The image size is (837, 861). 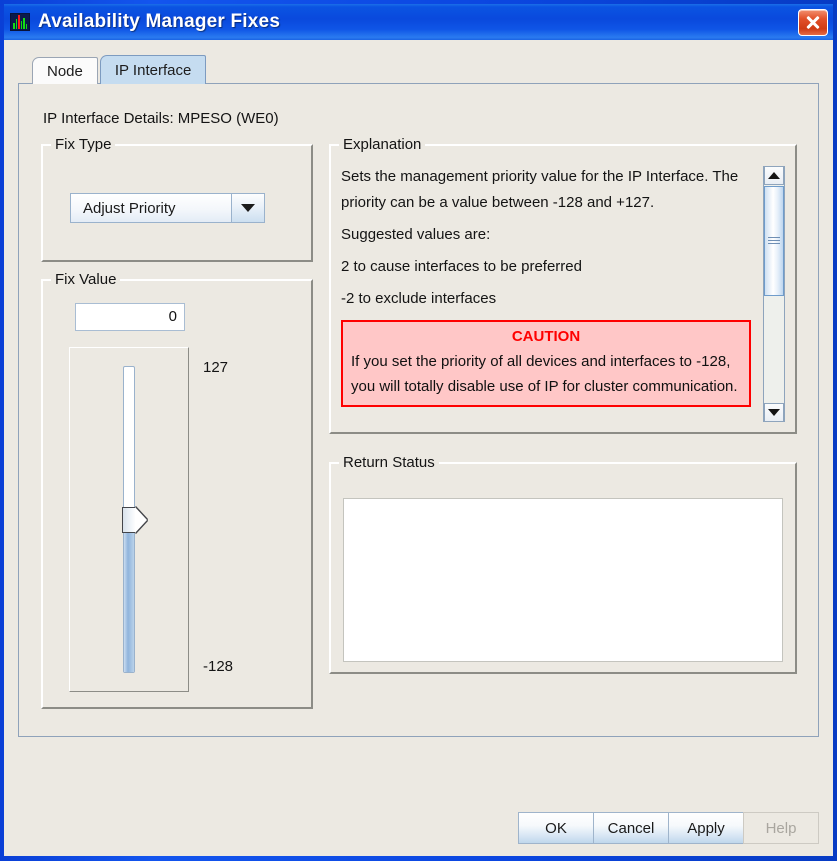 What do you see at coordinates (216, 367) in the screenshot?
I see `slider-max-label: 127` at bounding box center [216, 367].